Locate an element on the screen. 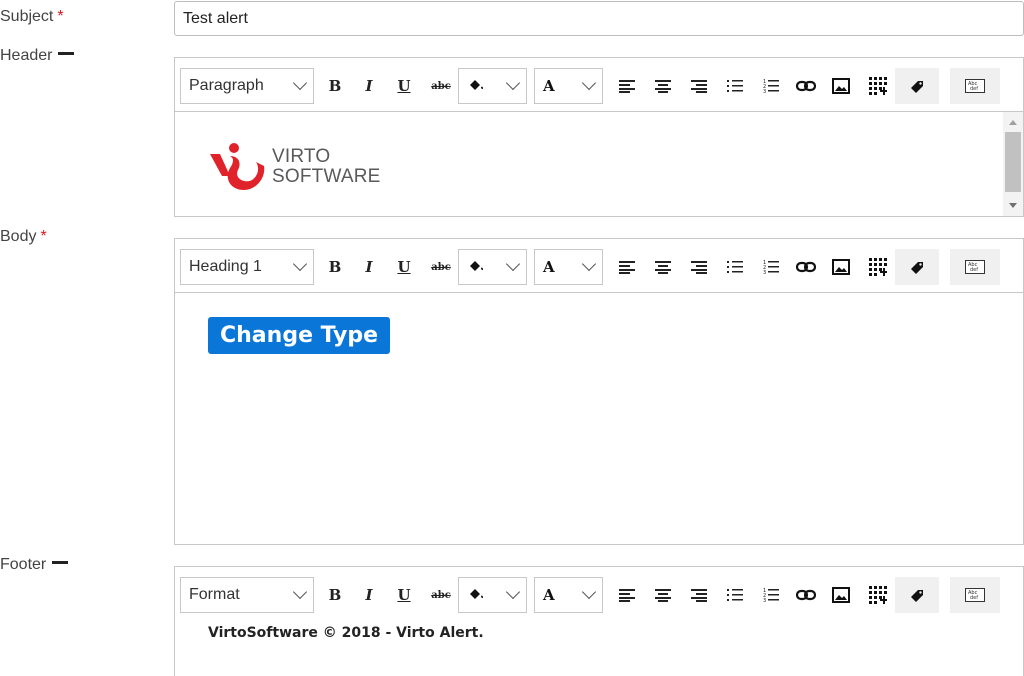 The image size is (1024, 676). scroll-thumb is located at coordinates (1013, 162).